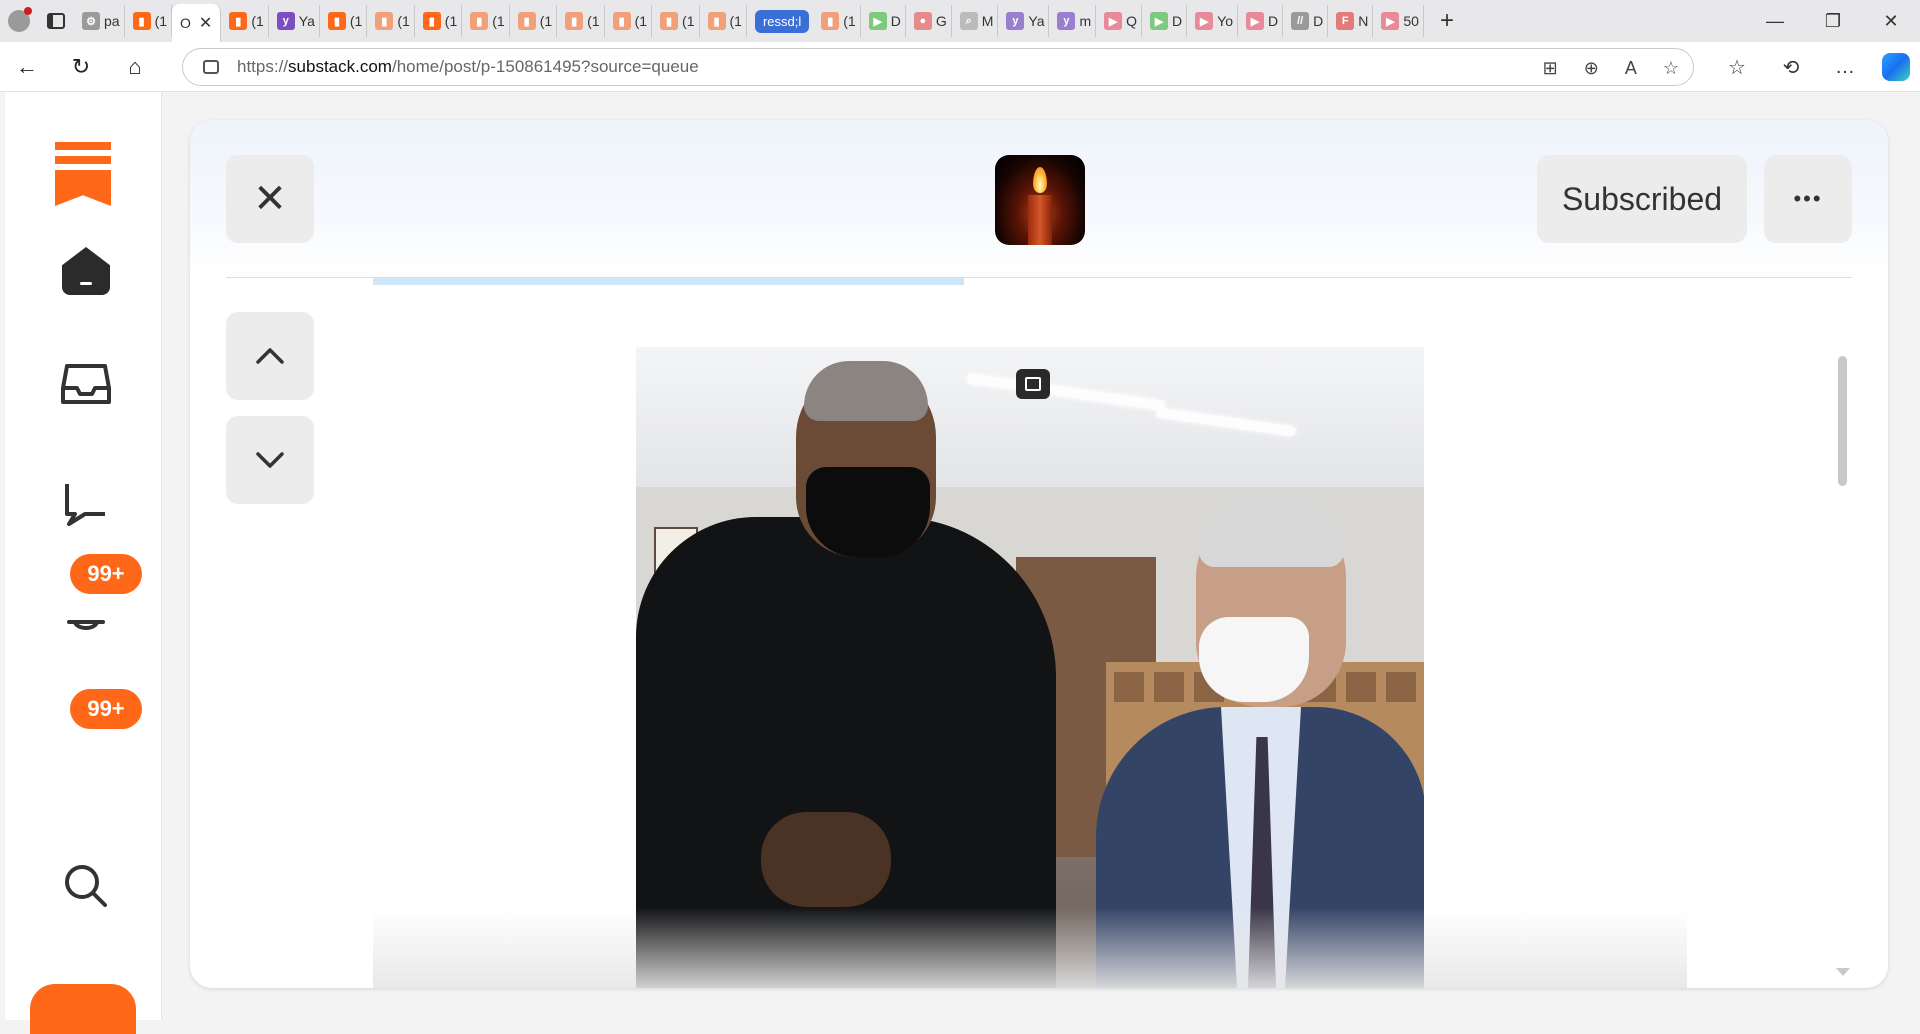 The image size is (1920, 1034). What do you see at coordinates (1775, 21) in the screenshot?
I see `minimize-button: —` at bounding box center [1775, 21].